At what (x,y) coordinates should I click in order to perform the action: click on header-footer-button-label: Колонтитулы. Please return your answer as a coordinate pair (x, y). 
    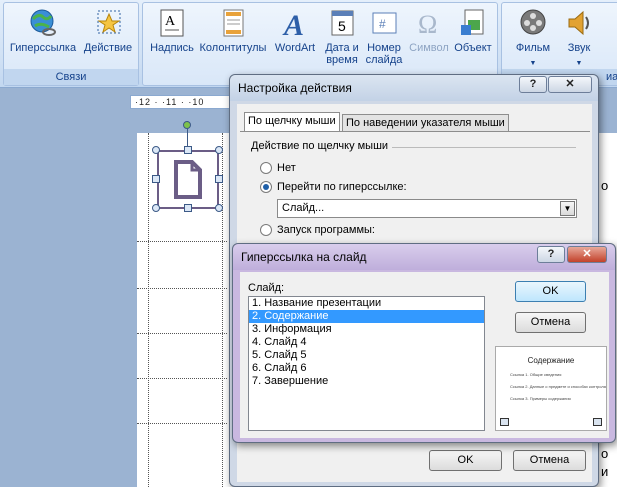
    Looking at the image, I should click on (233, 48).